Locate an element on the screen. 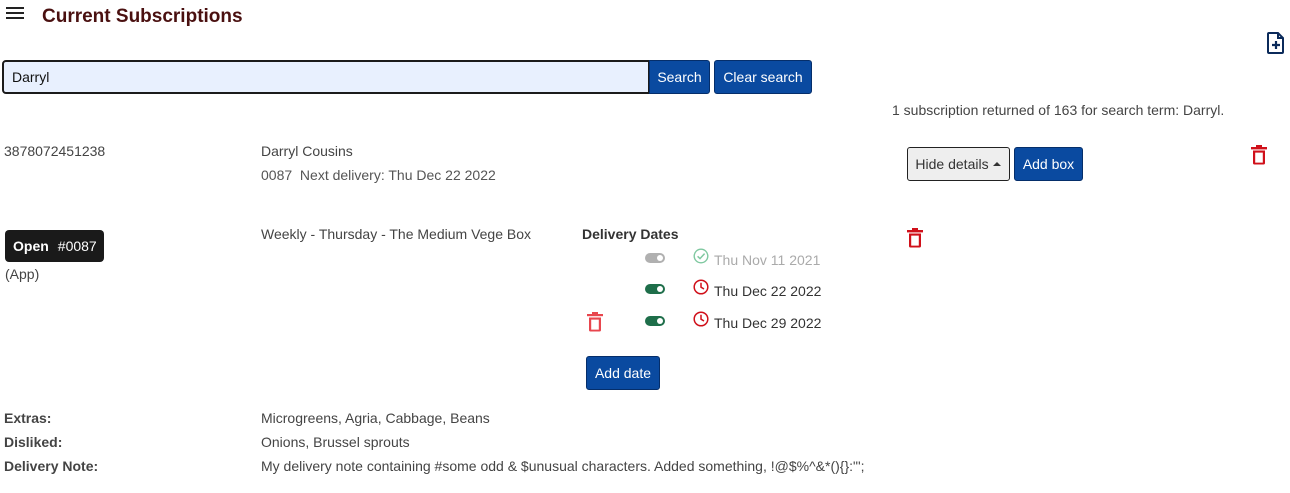 The height and width of the screenshot is (493, 1290). delete-box-trash-icon is located at coordinates (915, 238).